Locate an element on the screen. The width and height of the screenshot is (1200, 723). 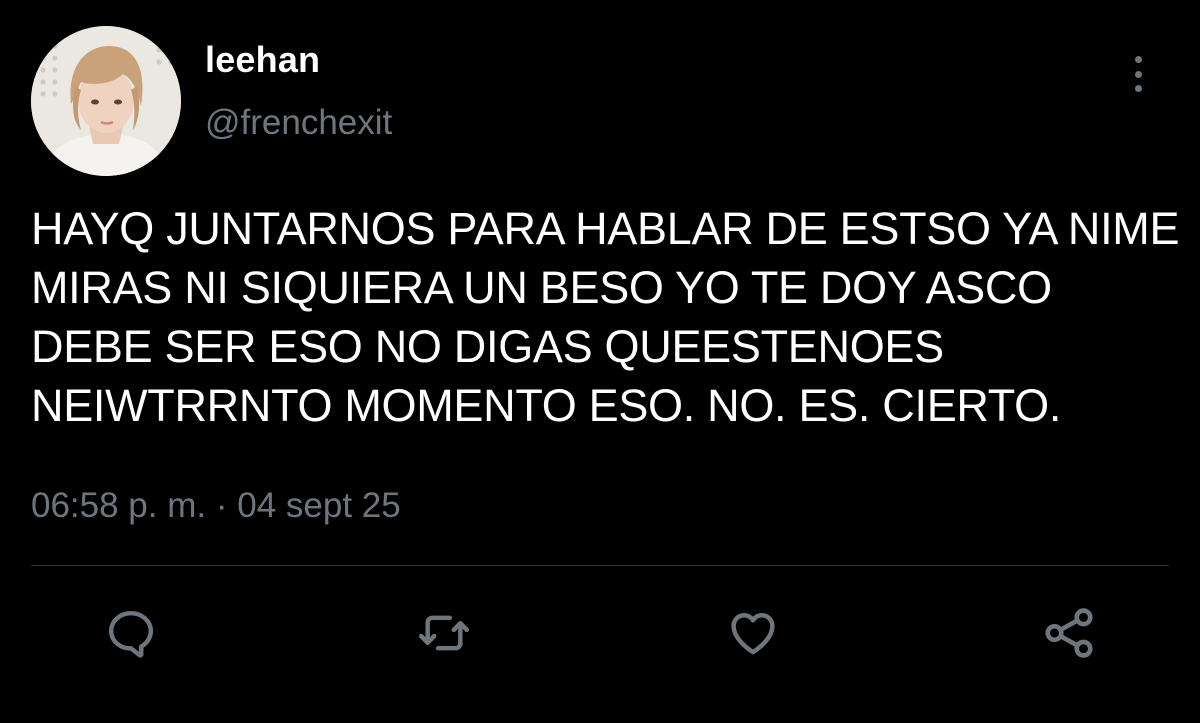
reply-icon is located at coordinates (131, 634).